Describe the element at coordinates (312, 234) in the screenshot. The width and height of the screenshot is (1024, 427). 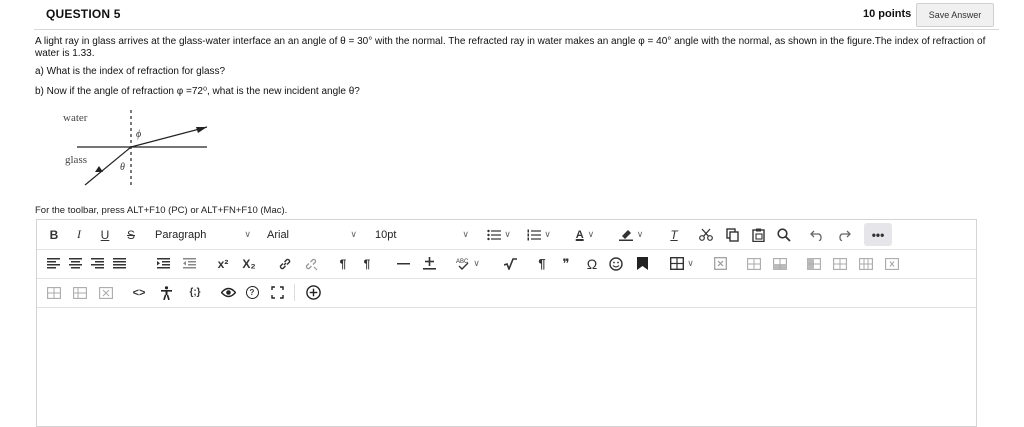
I see `font-family-select: Arial ∨` at that location.